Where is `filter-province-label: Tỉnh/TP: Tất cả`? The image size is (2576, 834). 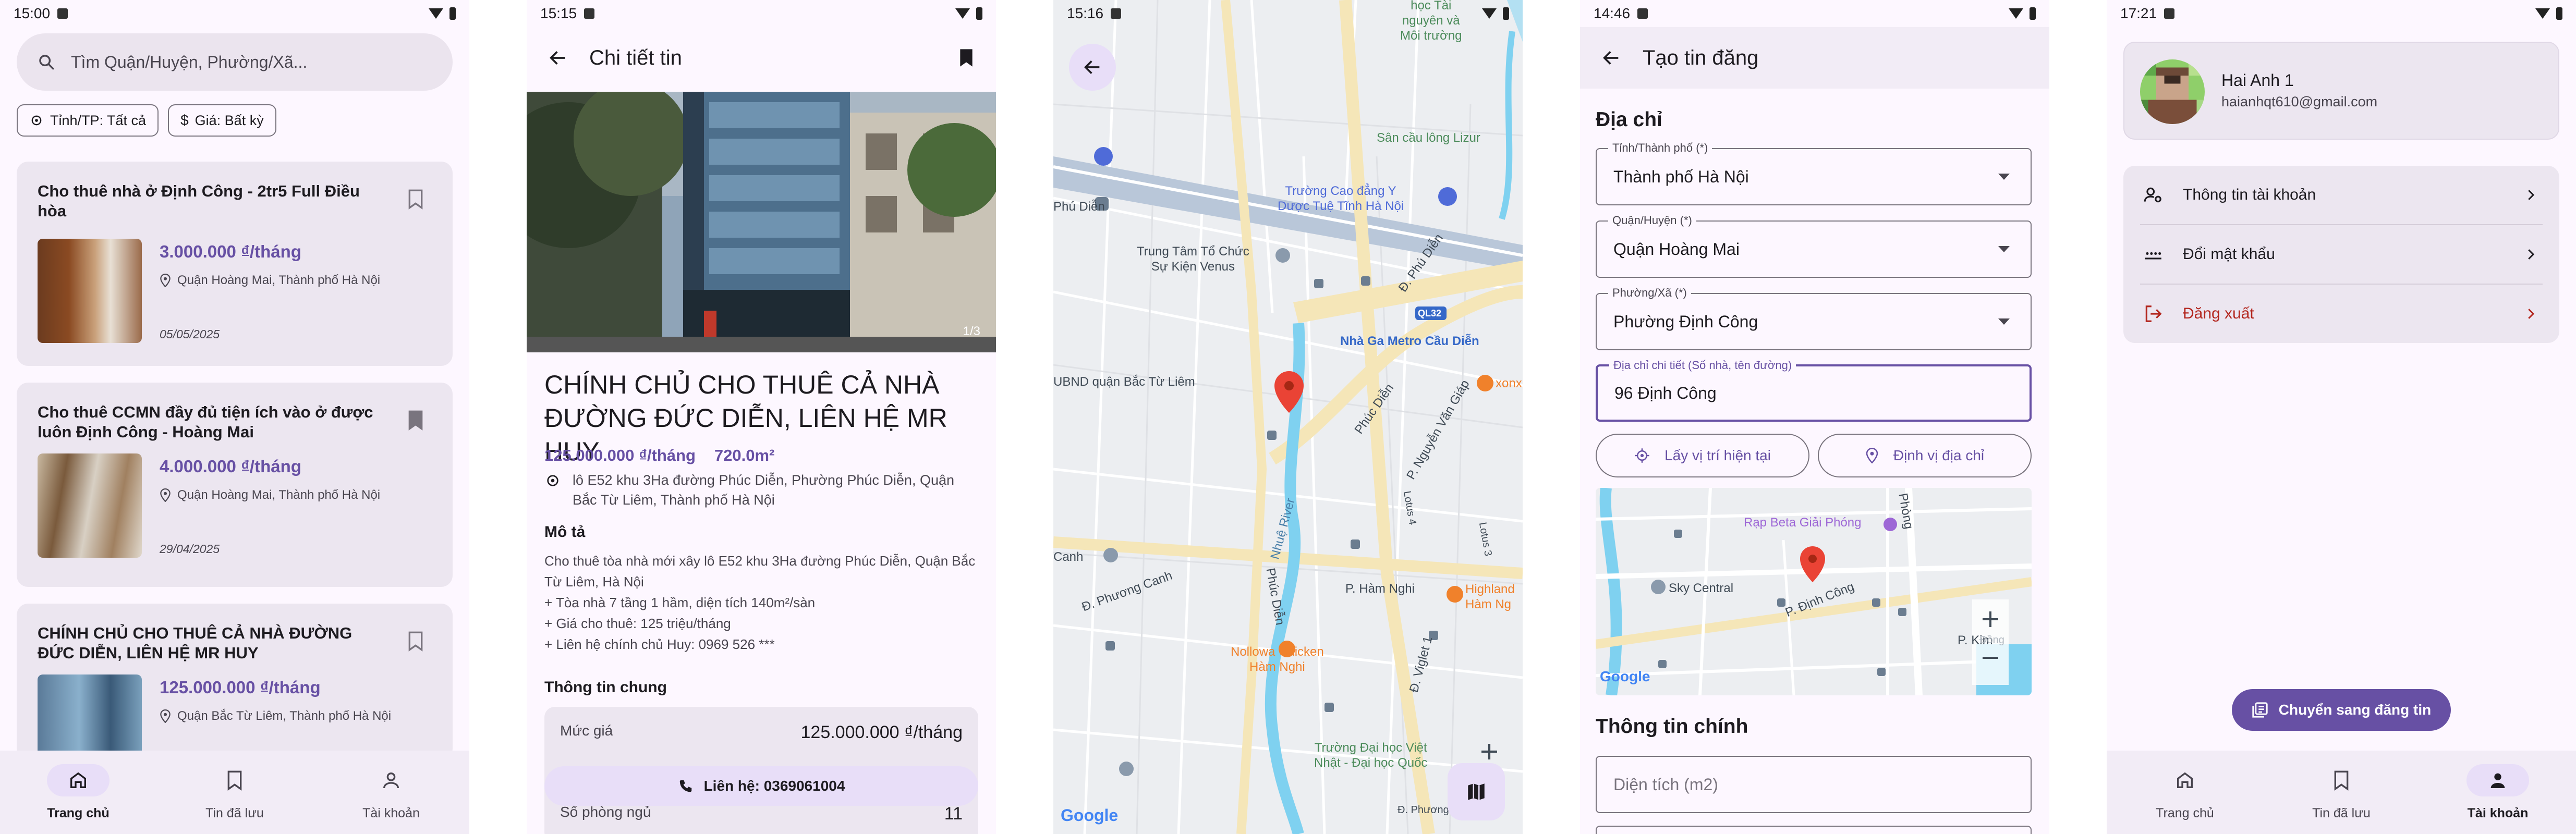 filter-province-label: Tỉnh/TP: Tất cả is located at coordinates (98, 120).